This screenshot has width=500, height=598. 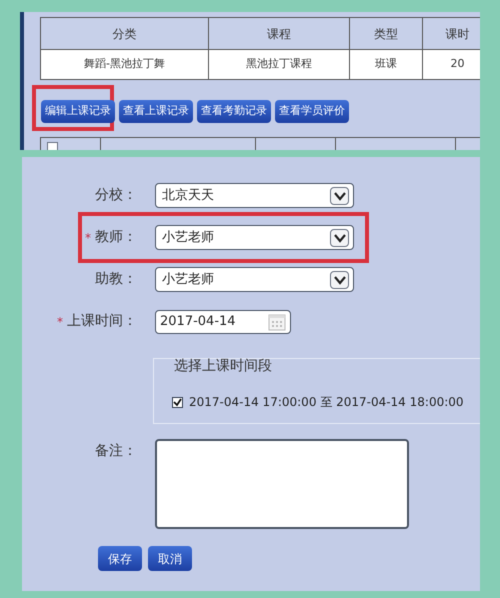 What do you see at coordinates (102, 321) in the screenshot?
I see `field-label: 上课时间：` at bounding box center [102, 321].